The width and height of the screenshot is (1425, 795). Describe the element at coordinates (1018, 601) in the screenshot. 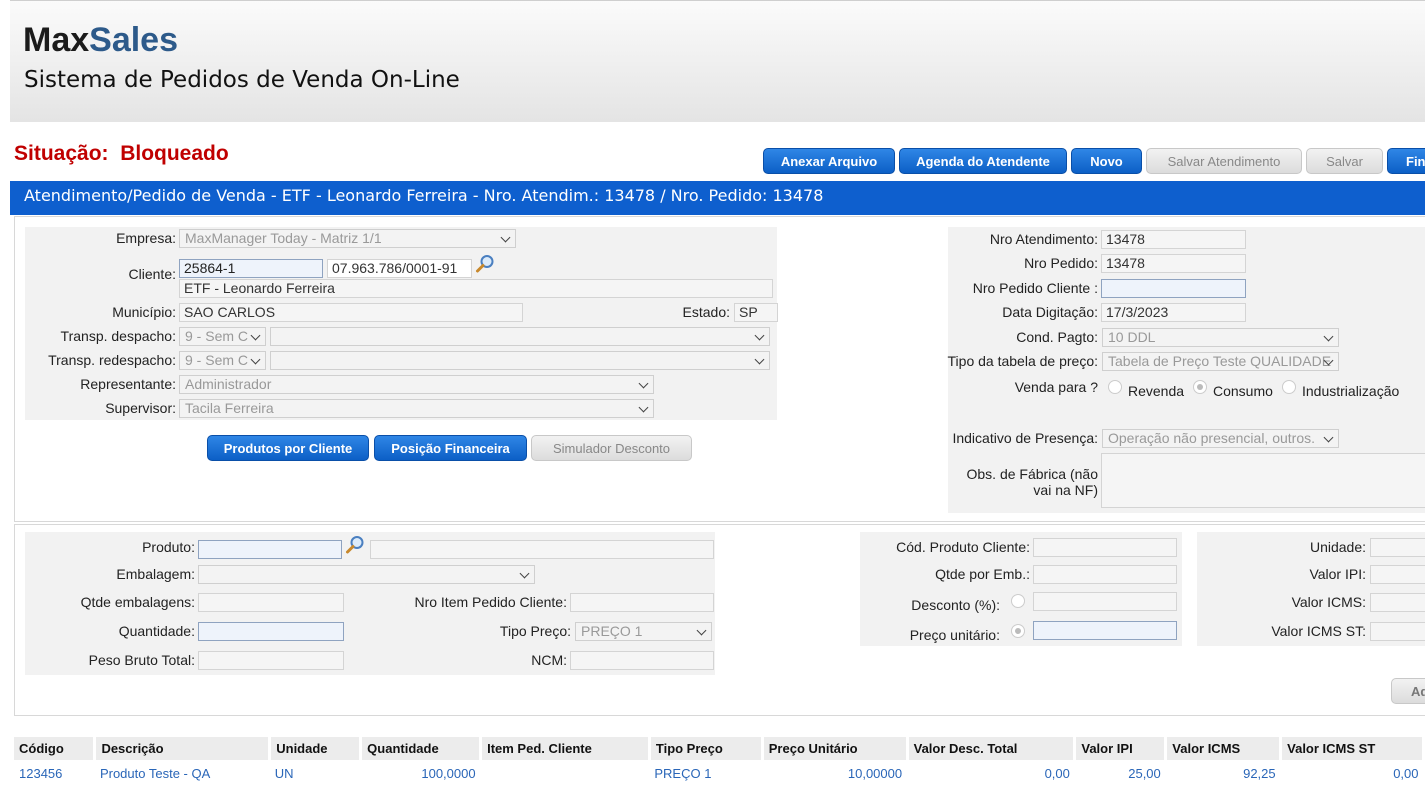

I see `desconto-radio` at that location.